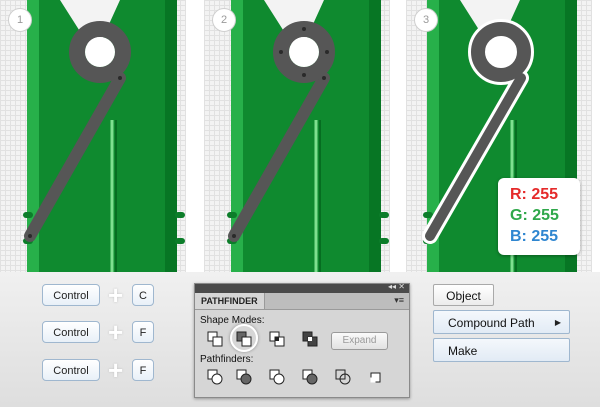 The image size is (600, 407). I want to click on minus-back-icon, so click(375, 377).